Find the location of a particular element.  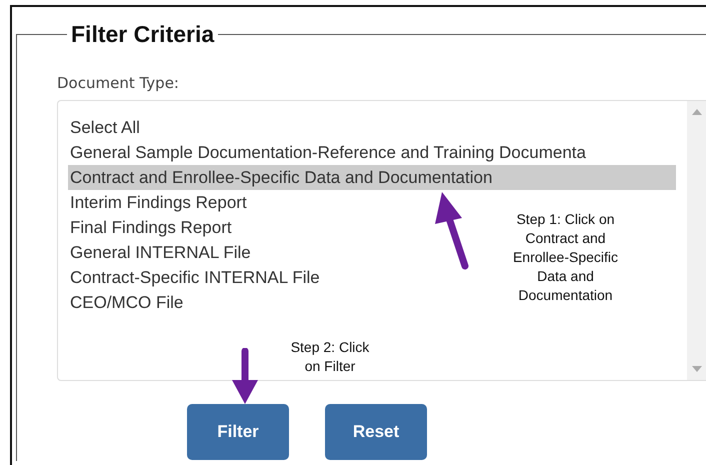

list-option: CEO/MCO File is located at coordinates (126, 302).